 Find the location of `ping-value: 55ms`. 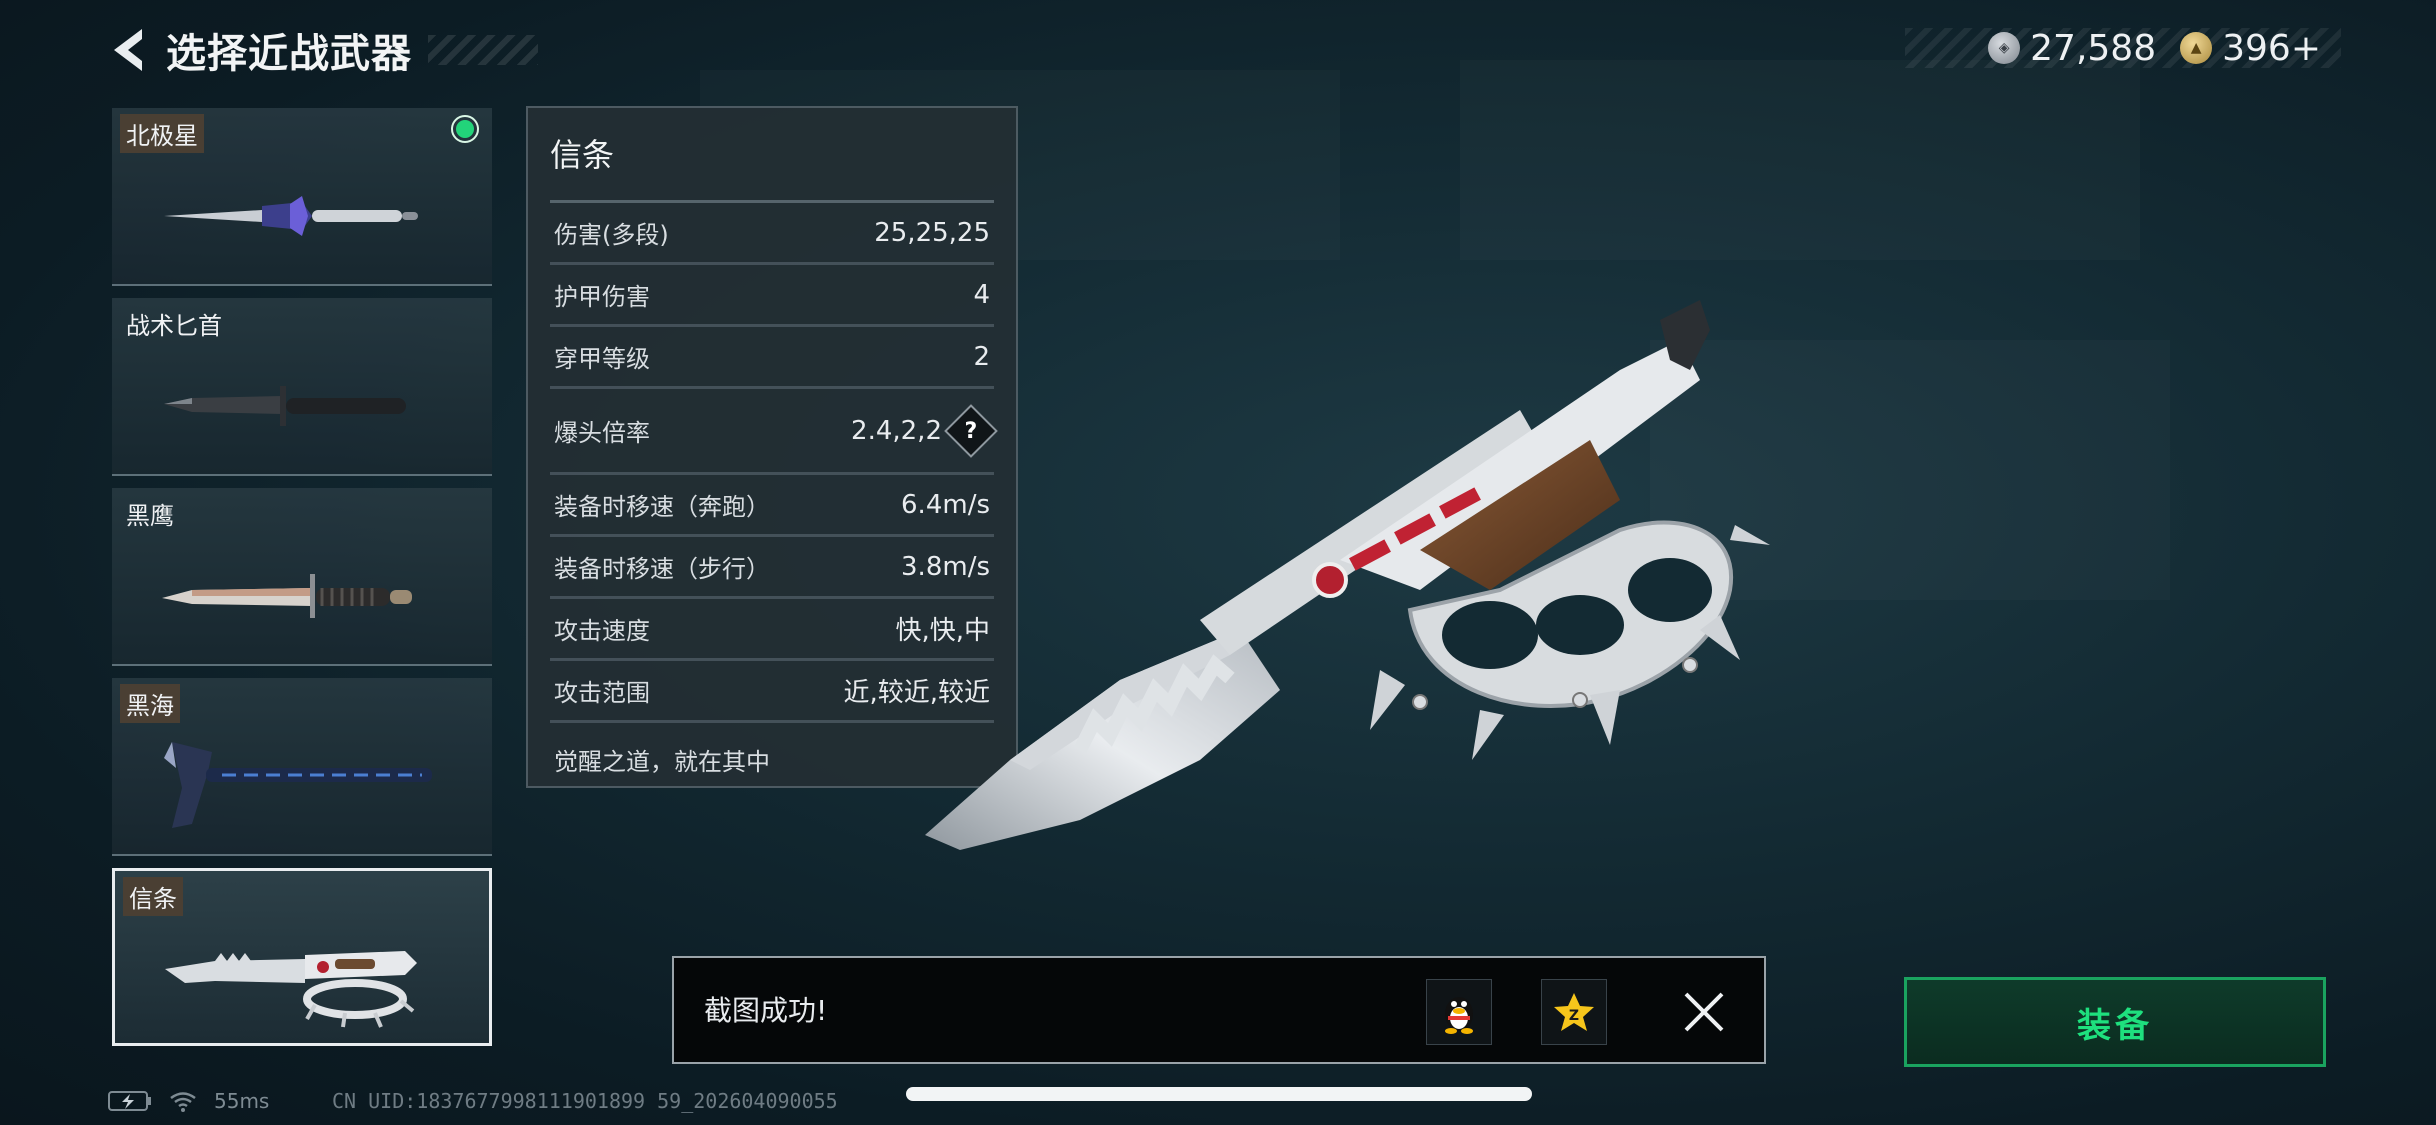

ping-value: 55ms is located at coordinates (242, 1101).